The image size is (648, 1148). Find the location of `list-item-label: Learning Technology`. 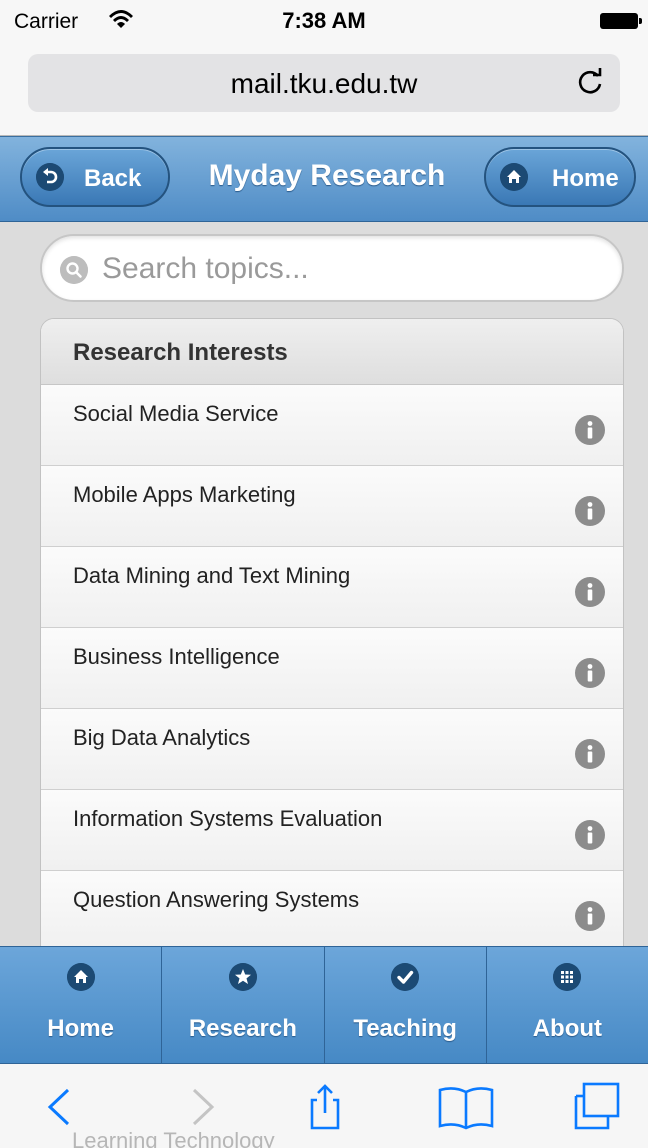

list-item-label: Learning Technology is located at coordinates (173, 1138).